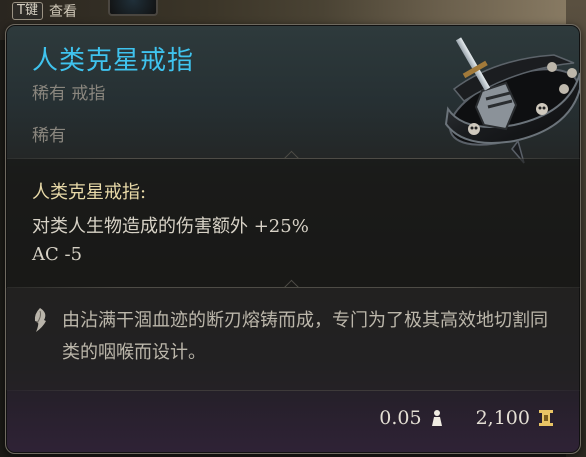 This screenshot has height=457, width=586. What do you see at coordinates (466, 418) in the screenshot?
I see `item-stats: 0.05 2,100` at bounding box center [466, 418].